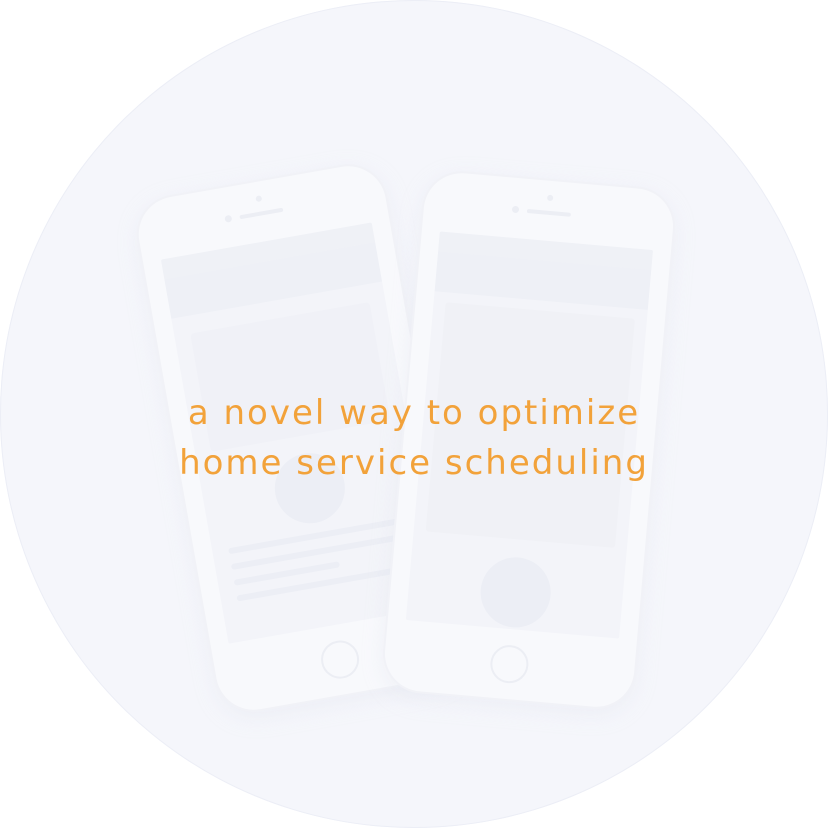 The width and height of the screenshot is (830, 830). I want to click on text-line-placeholder, so click(511, 635).